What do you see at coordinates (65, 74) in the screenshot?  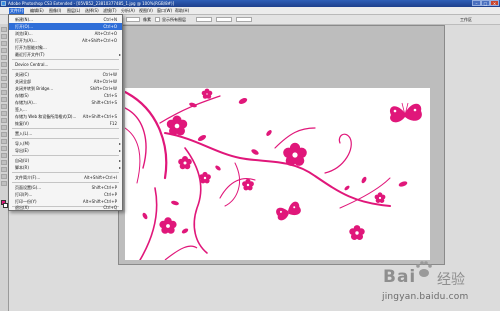 I see `menu-item-close: 关闭(C) Ctrl+W` at bounding box center [65, 74].